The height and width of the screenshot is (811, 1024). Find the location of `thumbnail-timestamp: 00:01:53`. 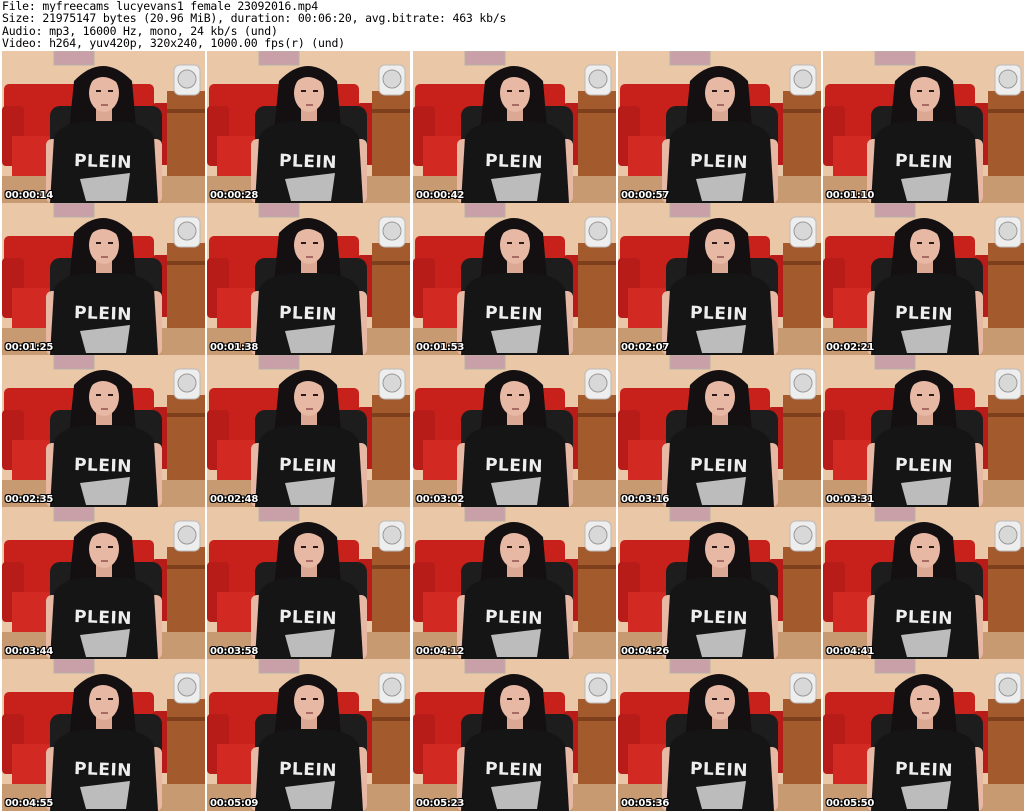

thumbnail-timestamp: 00:01:53 is located at coordinates (440, 347).